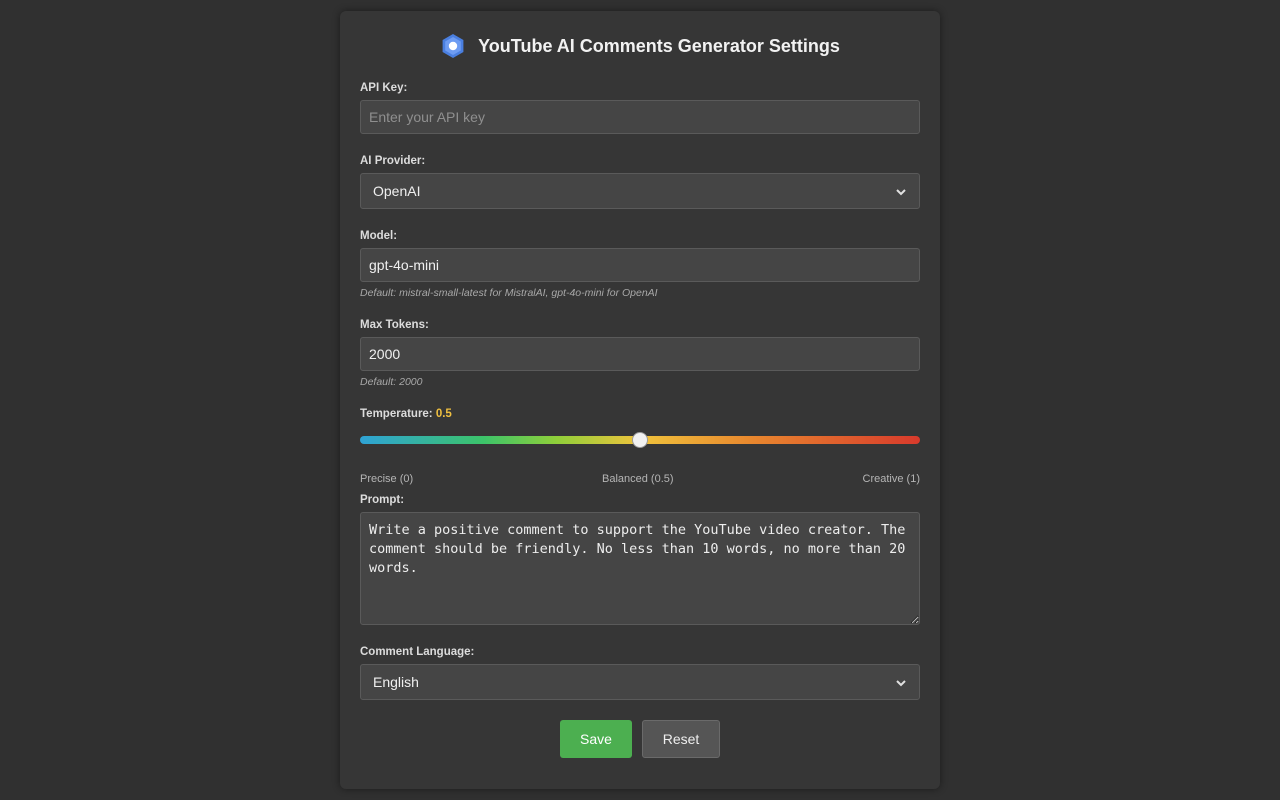  What do you see at coordinates (640, 265) in the screenshot?
I see `model-input` at bounding box center [640, 265].